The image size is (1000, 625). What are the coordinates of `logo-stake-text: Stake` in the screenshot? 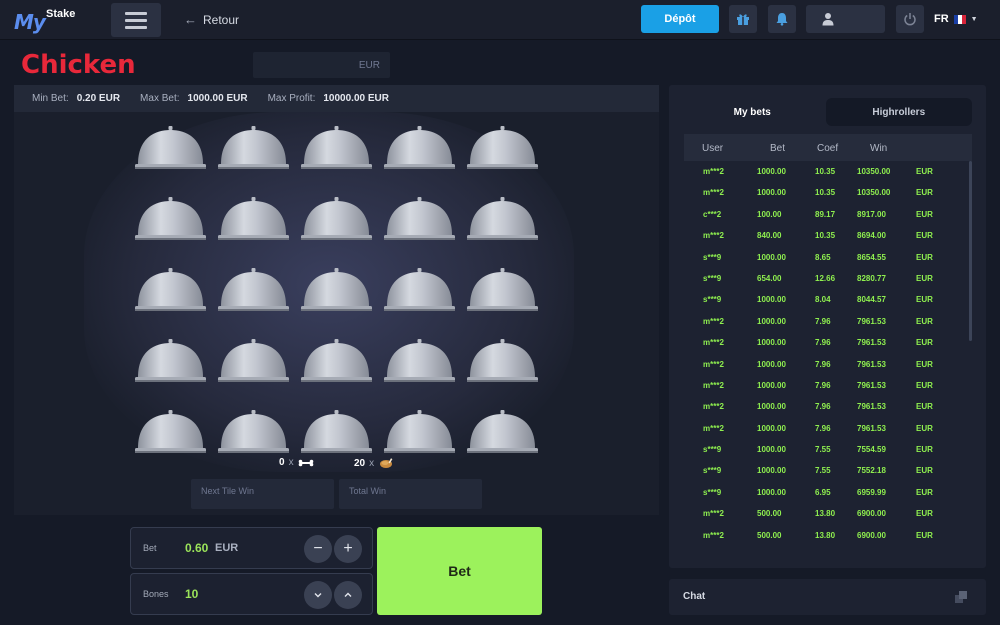 It's located at (61, 14).